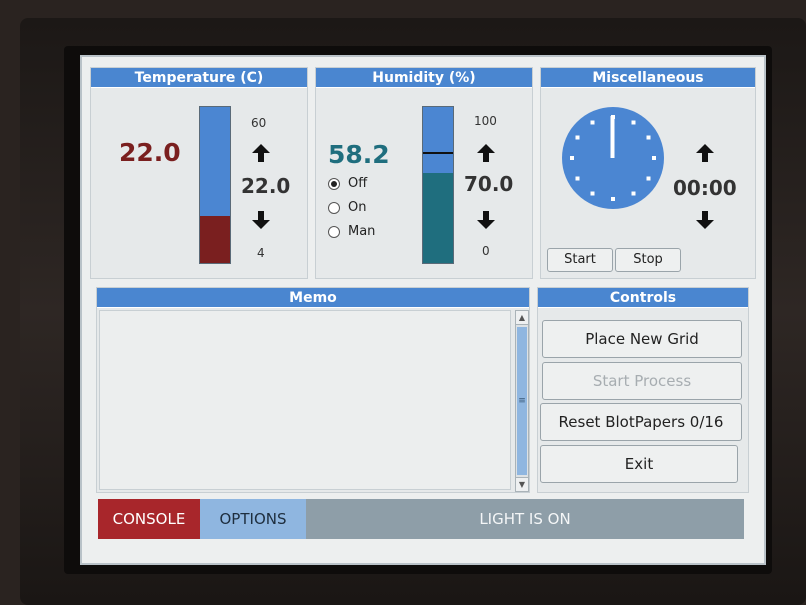 The image size is (806, 605). I want to click on humidity-panel: Humidity (%) 58.2 Off On Man 100 70.0 0, so click(424, 173).